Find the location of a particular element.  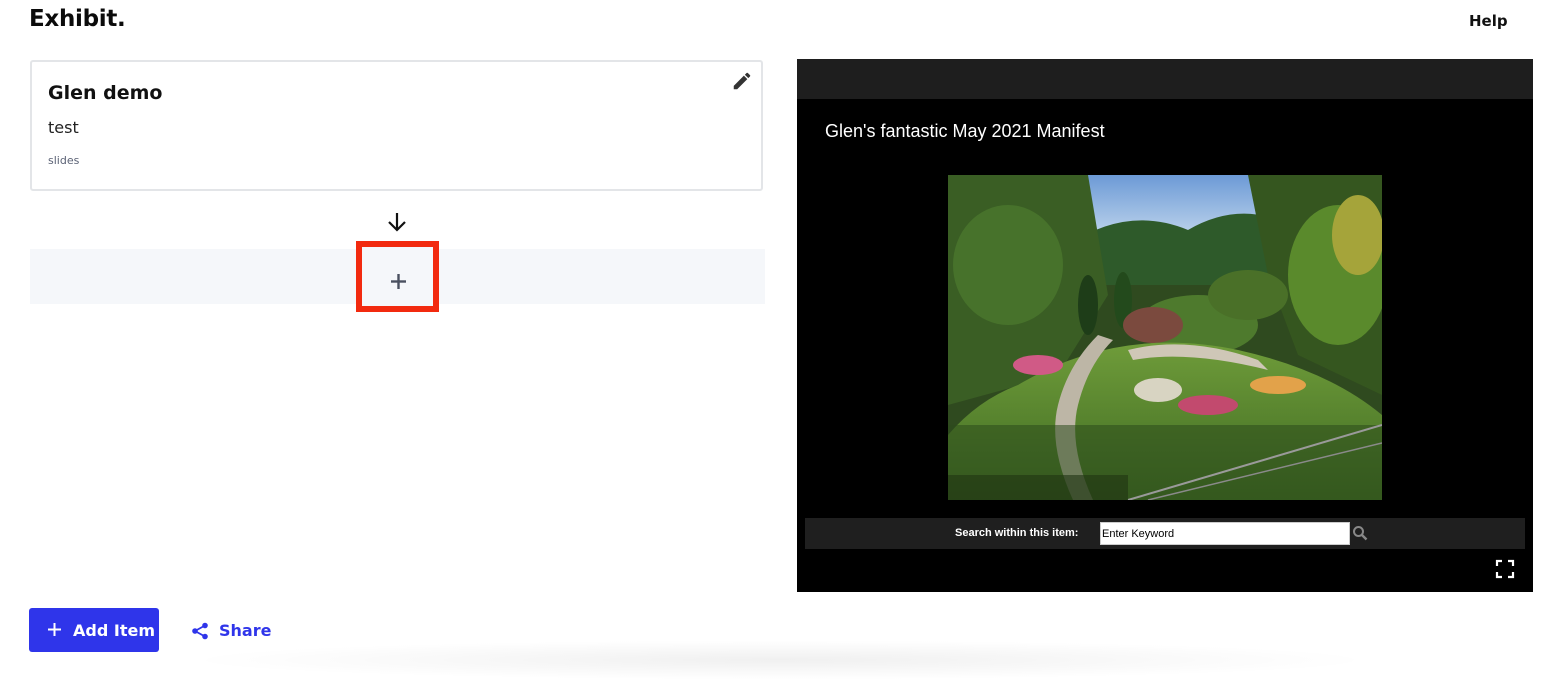

share-icon is located at coordinates (200, 631).